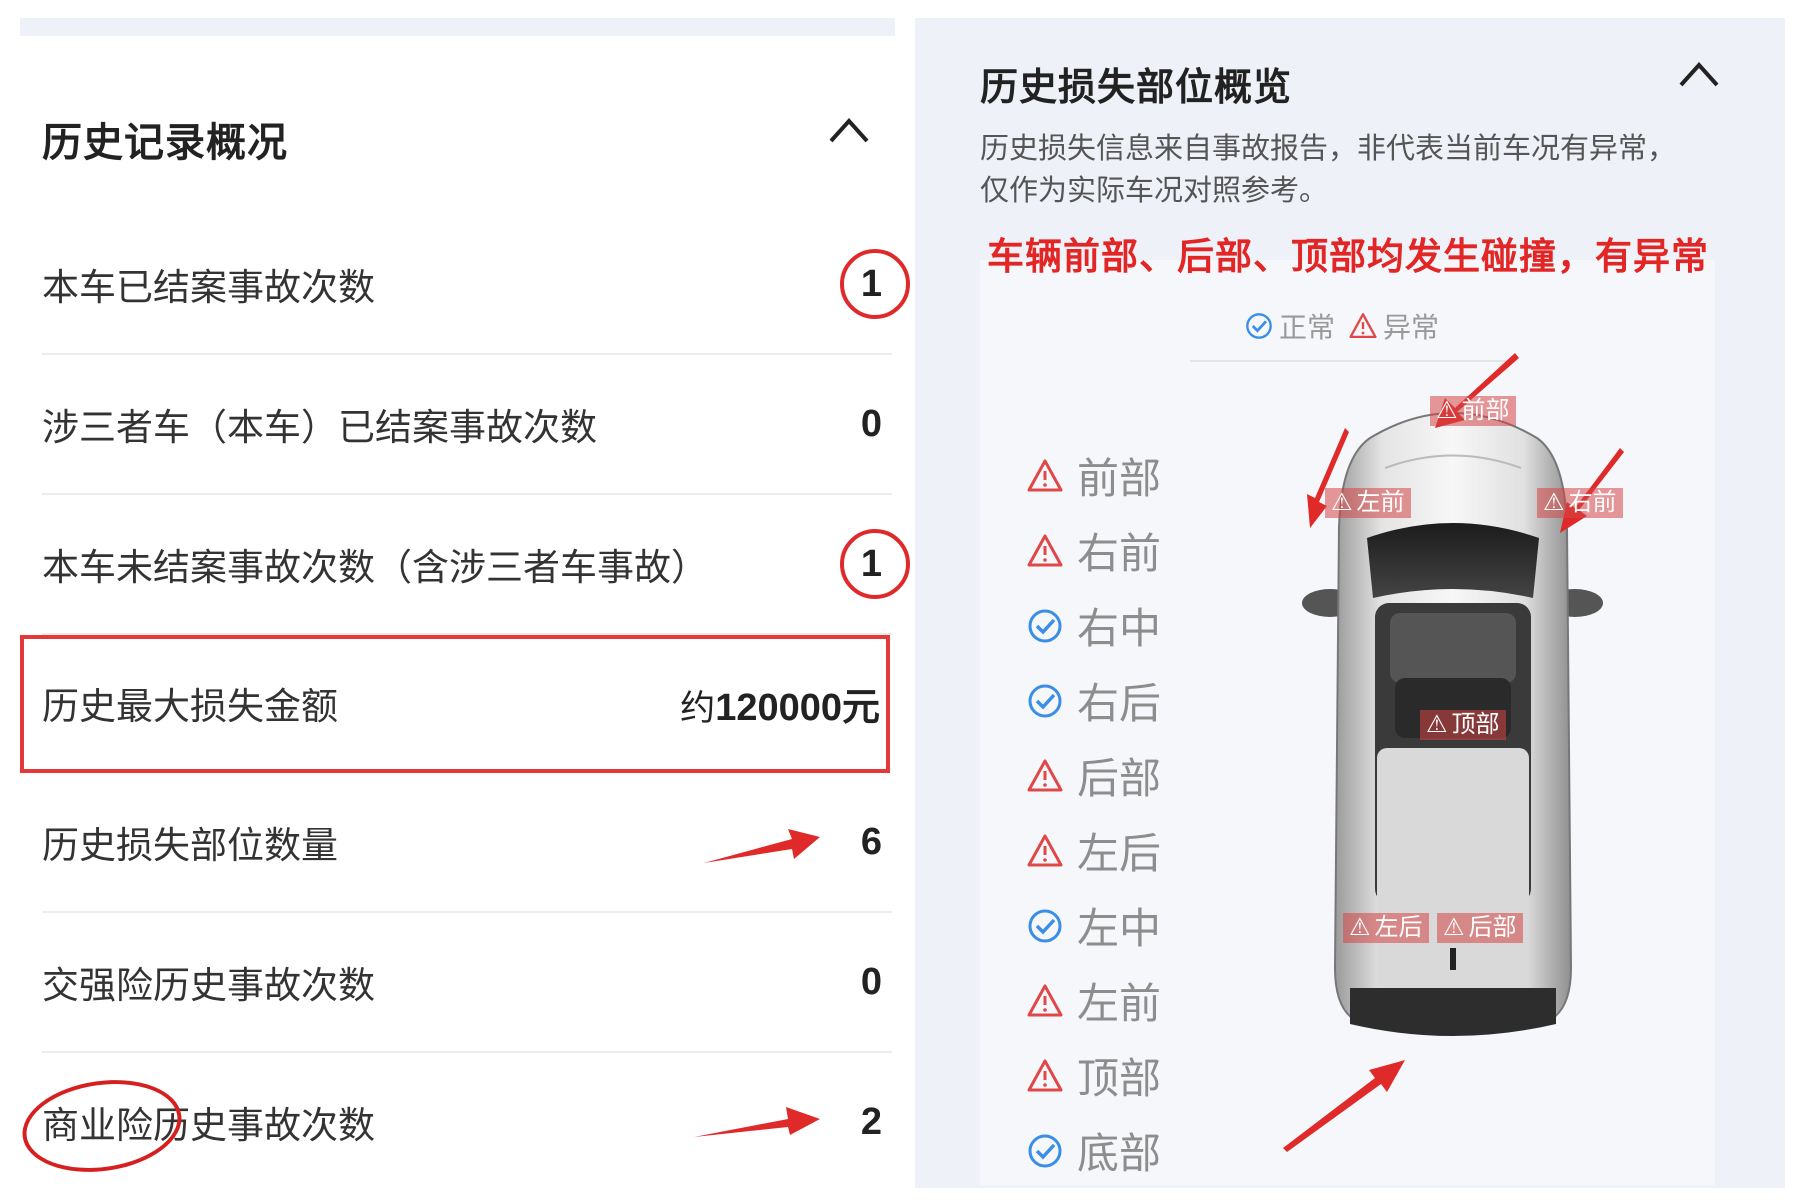 The width and height of the screenshot is (1800, 1200). I want to click on legend-normal-label: 正常, so click(1307, 327).